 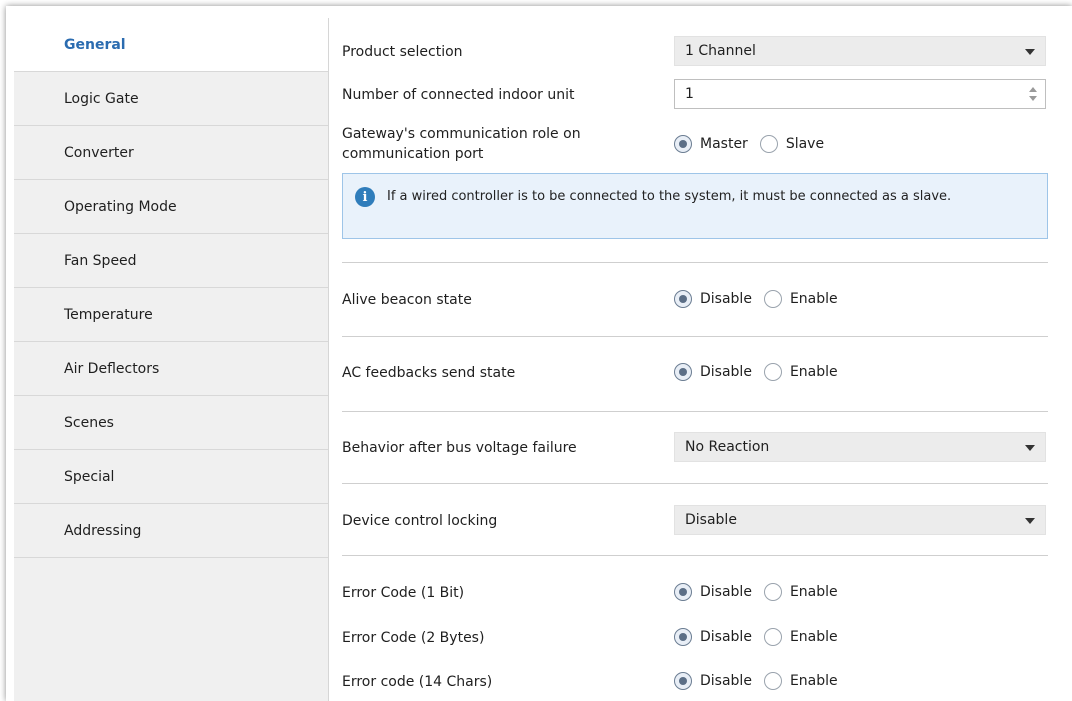 I want to click on sidebar-item-label: General, so click(x=95, y=44).